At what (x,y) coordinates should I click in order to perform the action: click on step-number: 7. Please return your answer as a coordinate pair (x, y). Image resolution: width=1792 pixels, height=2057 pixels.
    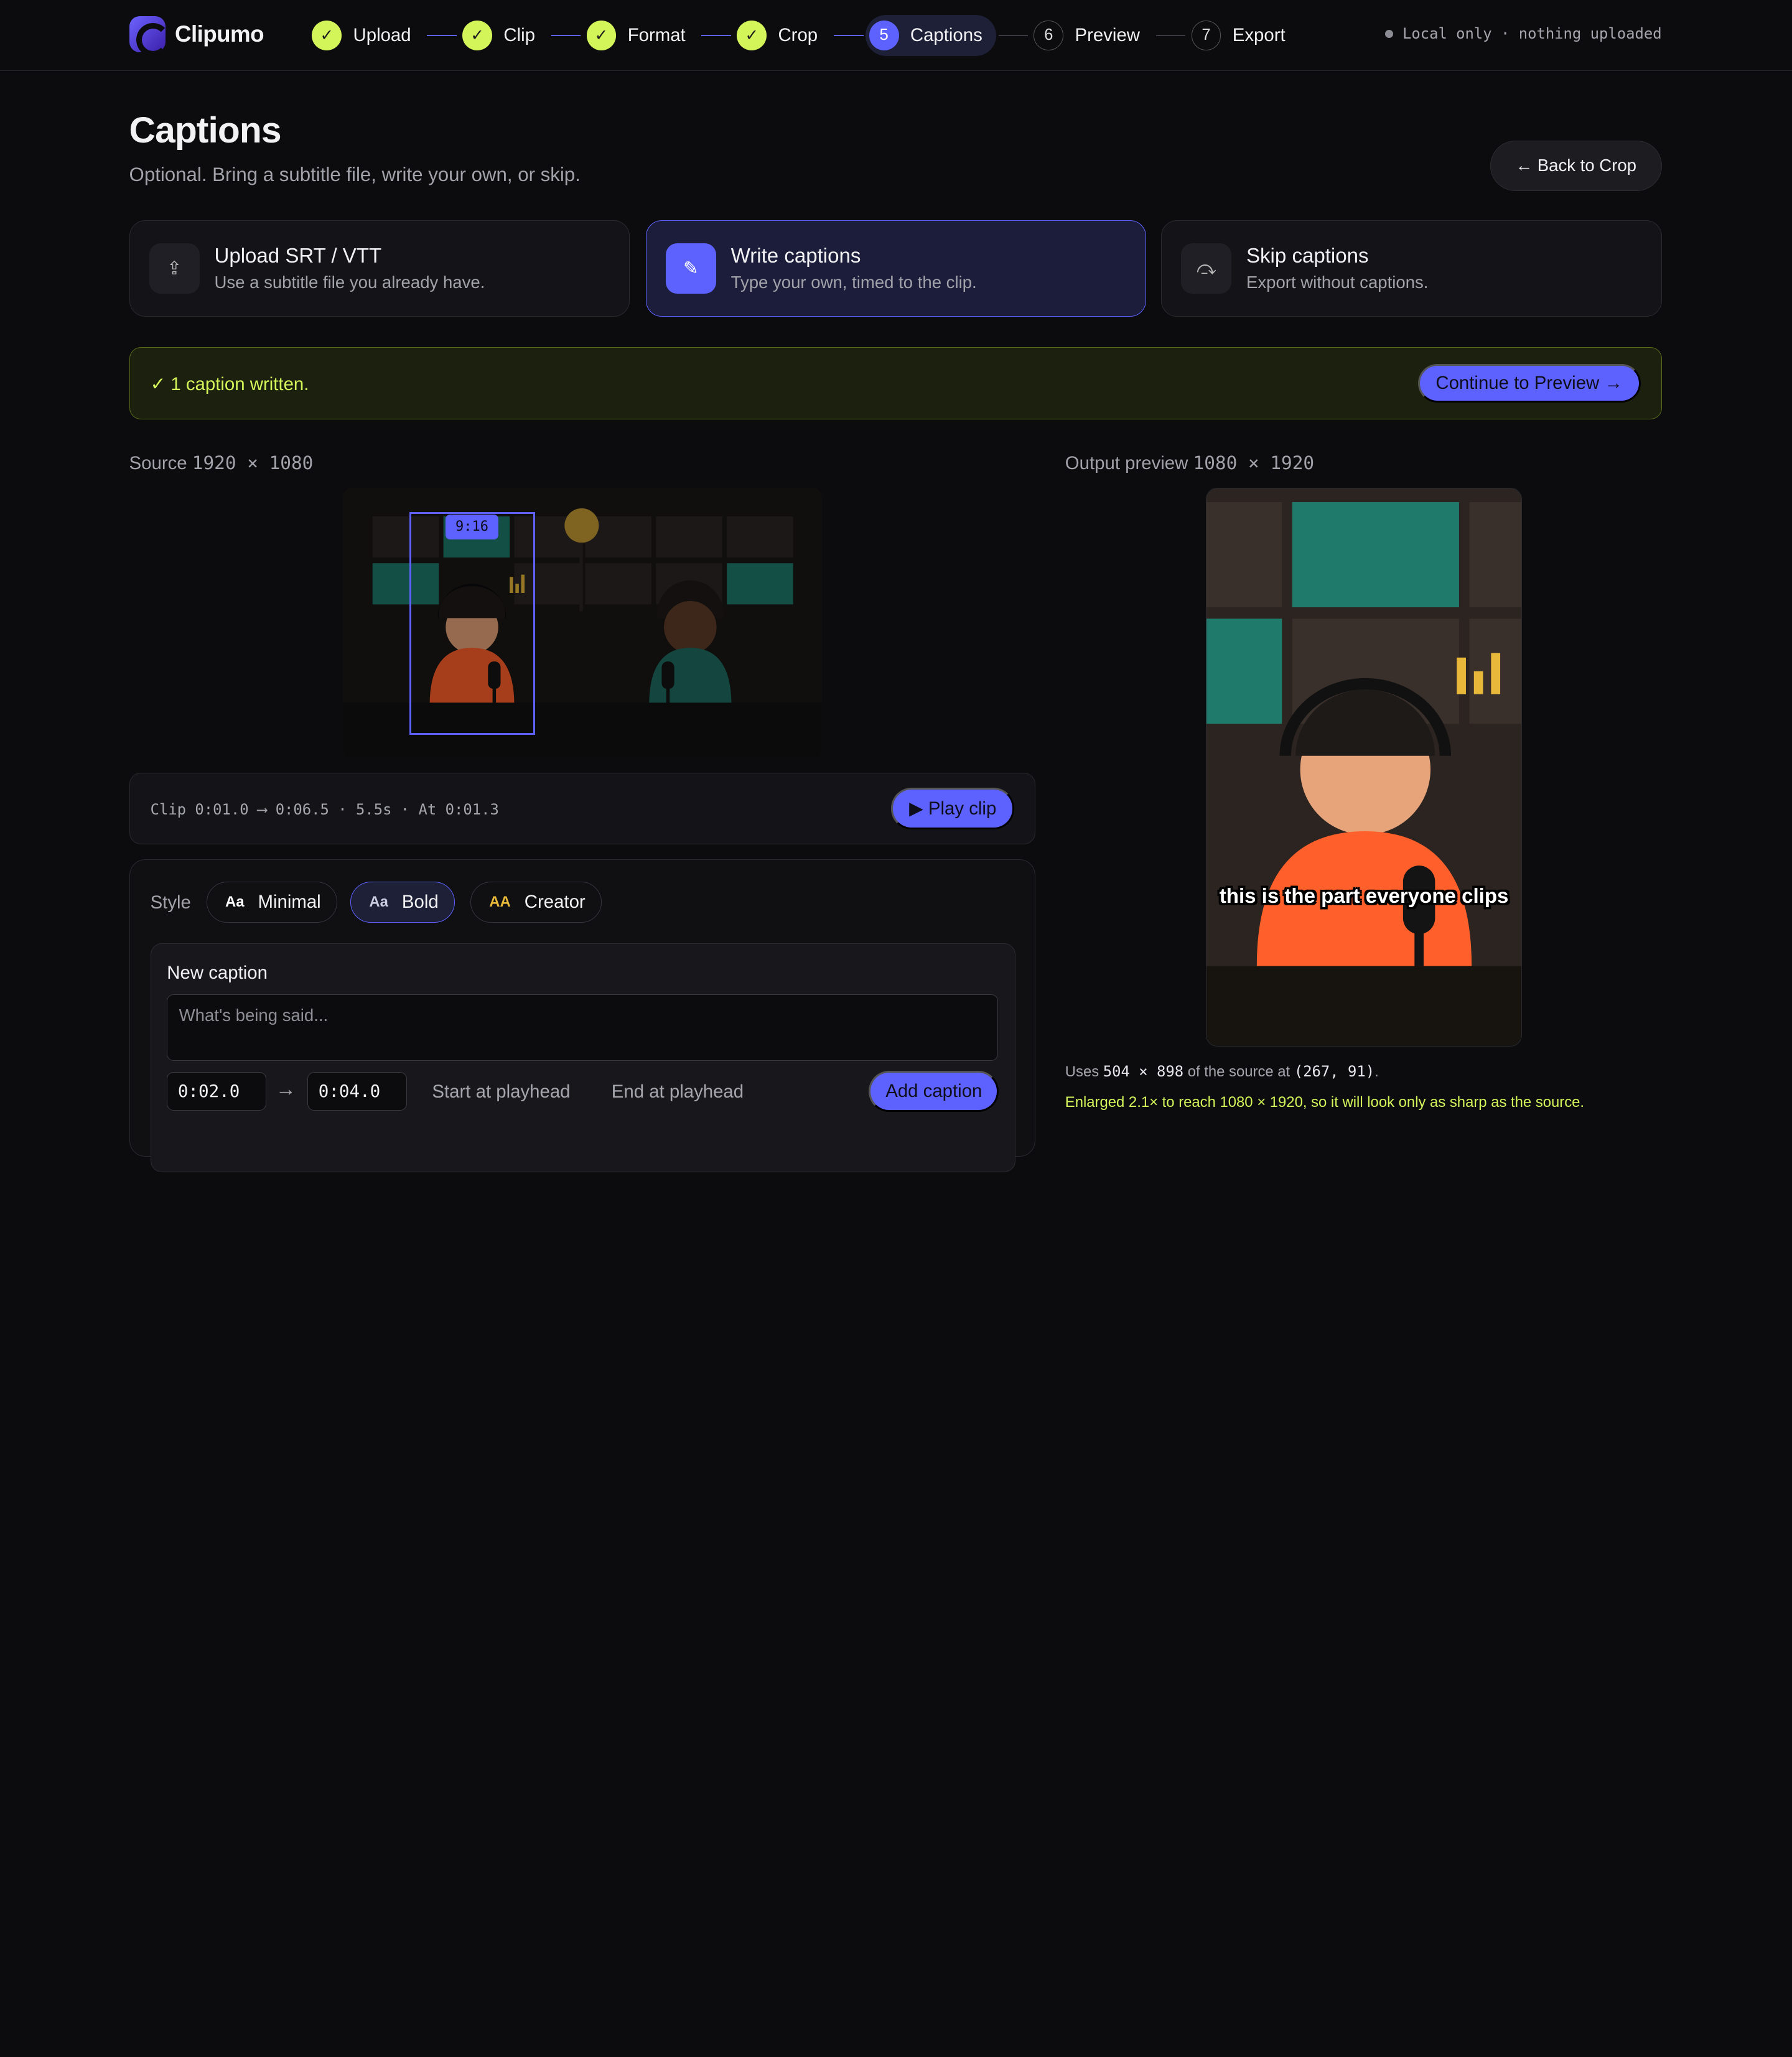
    Looking at the image, I should click on (1206, 35).